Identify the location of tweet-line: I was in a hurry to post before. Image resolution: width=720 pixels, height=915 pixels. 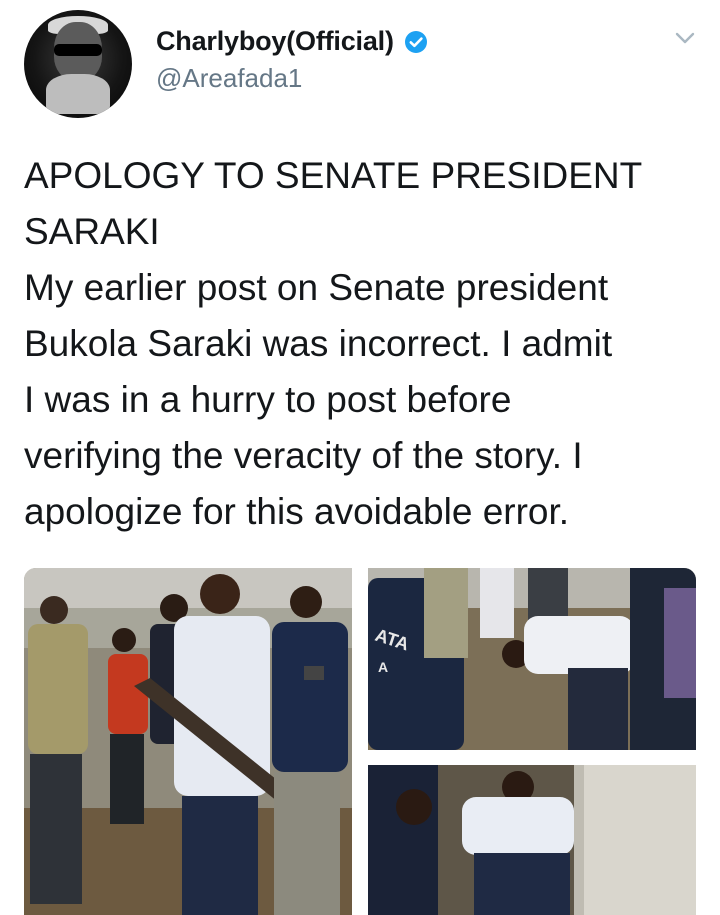
(268, 399).